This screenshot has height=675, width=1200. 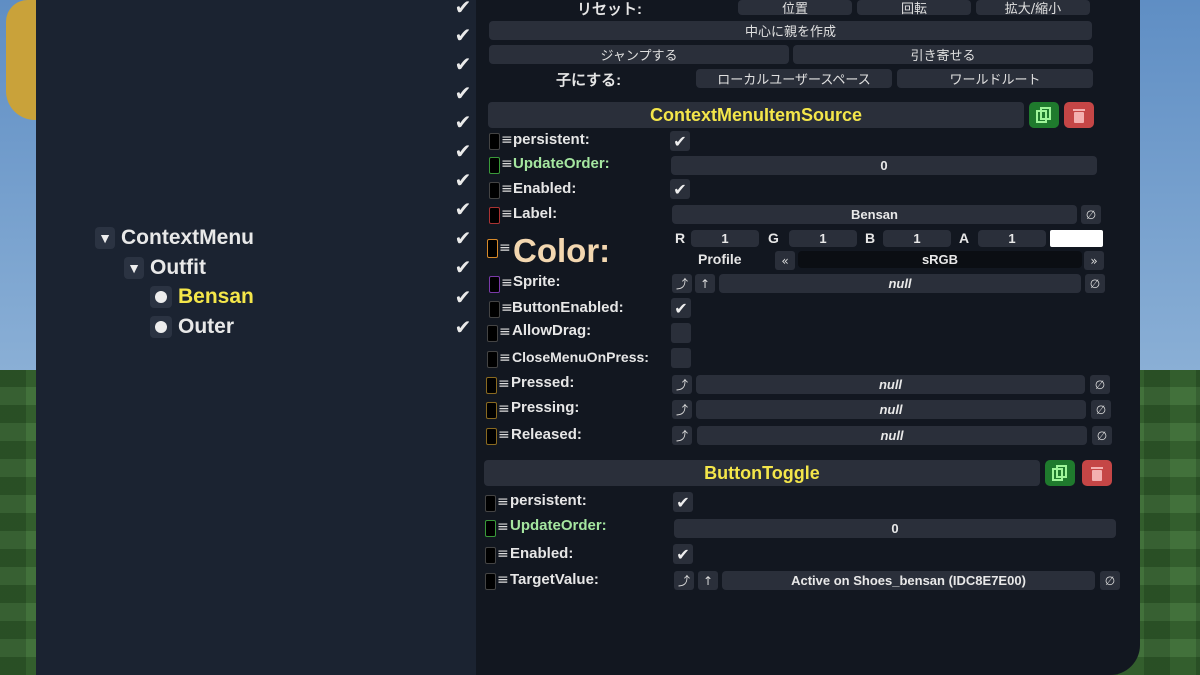 What do you see at coordinates (995, 78) in the screenshot?
I see `world-root-button: ワールドルート` at bounding box center [995, 78].